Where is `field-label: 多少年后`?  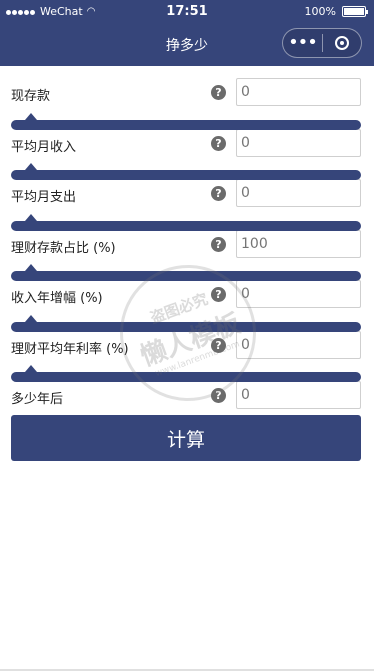
field-label: 多少年后 is located at coordinates (37, 399).